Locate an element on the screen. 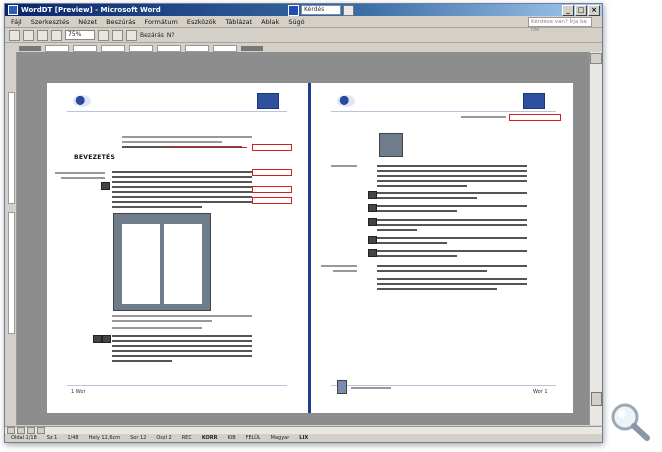 The image size is (662, 452). view-ruler-icon is located at coordinates (103, 35).